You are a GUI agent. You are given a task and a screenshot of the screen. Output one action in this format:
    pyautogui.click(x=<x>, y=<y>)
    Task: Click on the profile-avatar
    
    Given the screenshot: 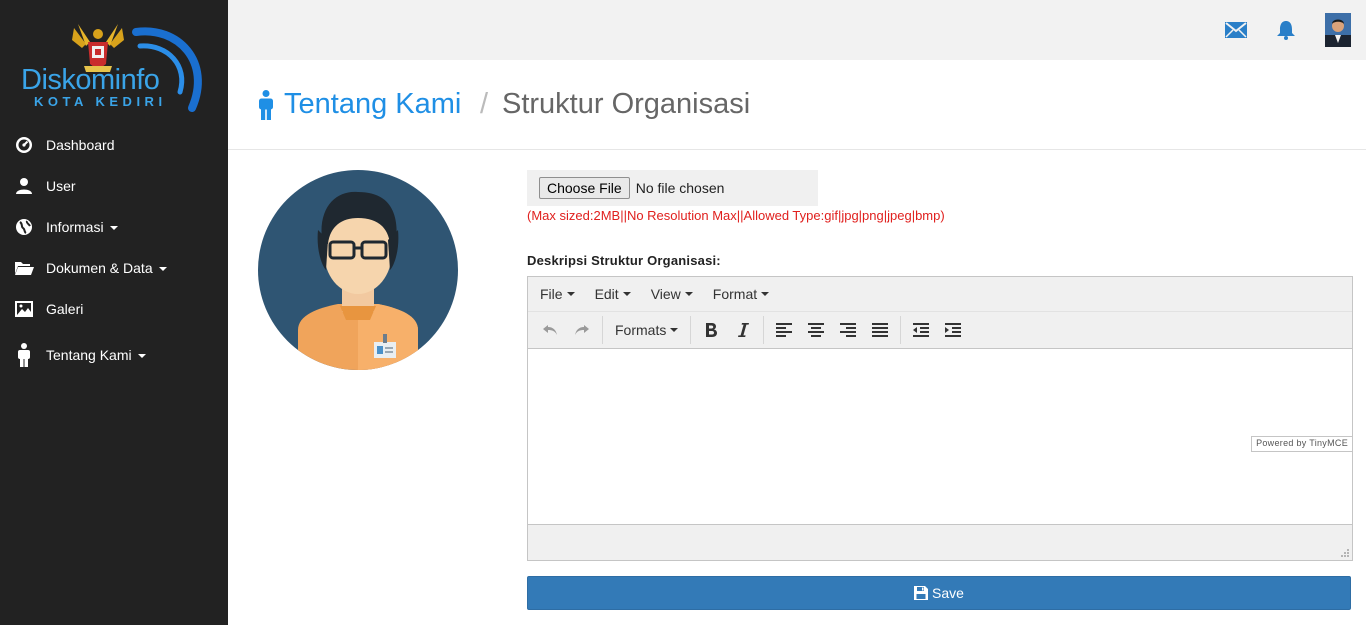 What is the action you would take?
    pyautogui.click(x=1338, y=30)
    